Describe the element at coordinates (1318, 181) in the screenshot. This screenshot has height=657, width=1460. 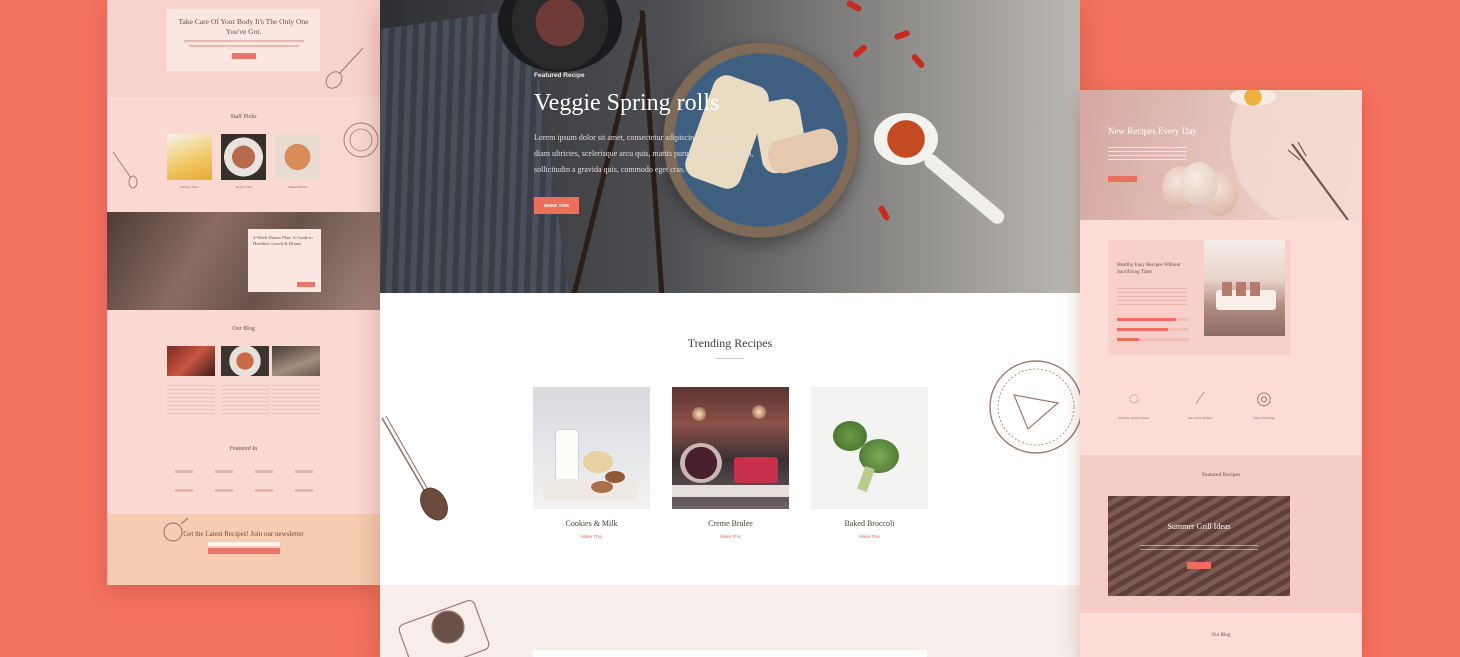
I see `fork-icon` at that location.